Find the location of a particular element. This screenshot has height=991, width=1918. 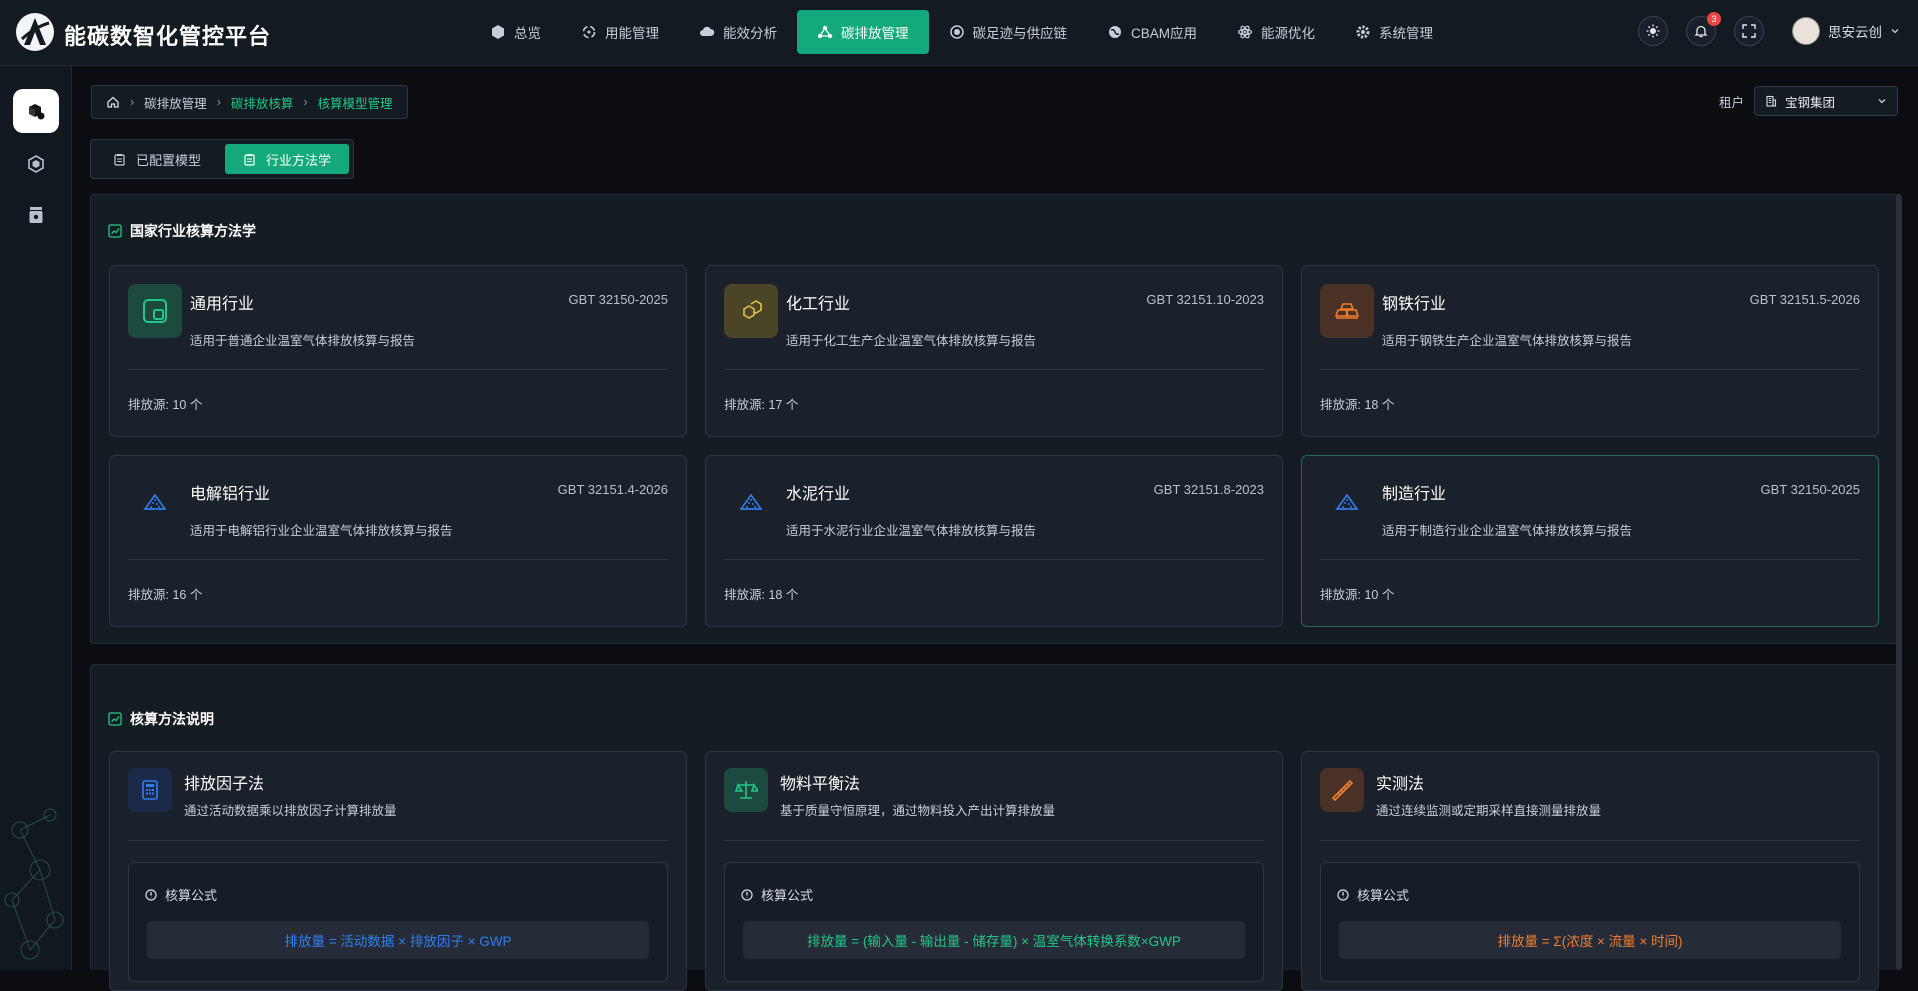

formula-text: 排放量 = 活动数据 × 排放因子 × GWP is located at coordinates (398, 940).